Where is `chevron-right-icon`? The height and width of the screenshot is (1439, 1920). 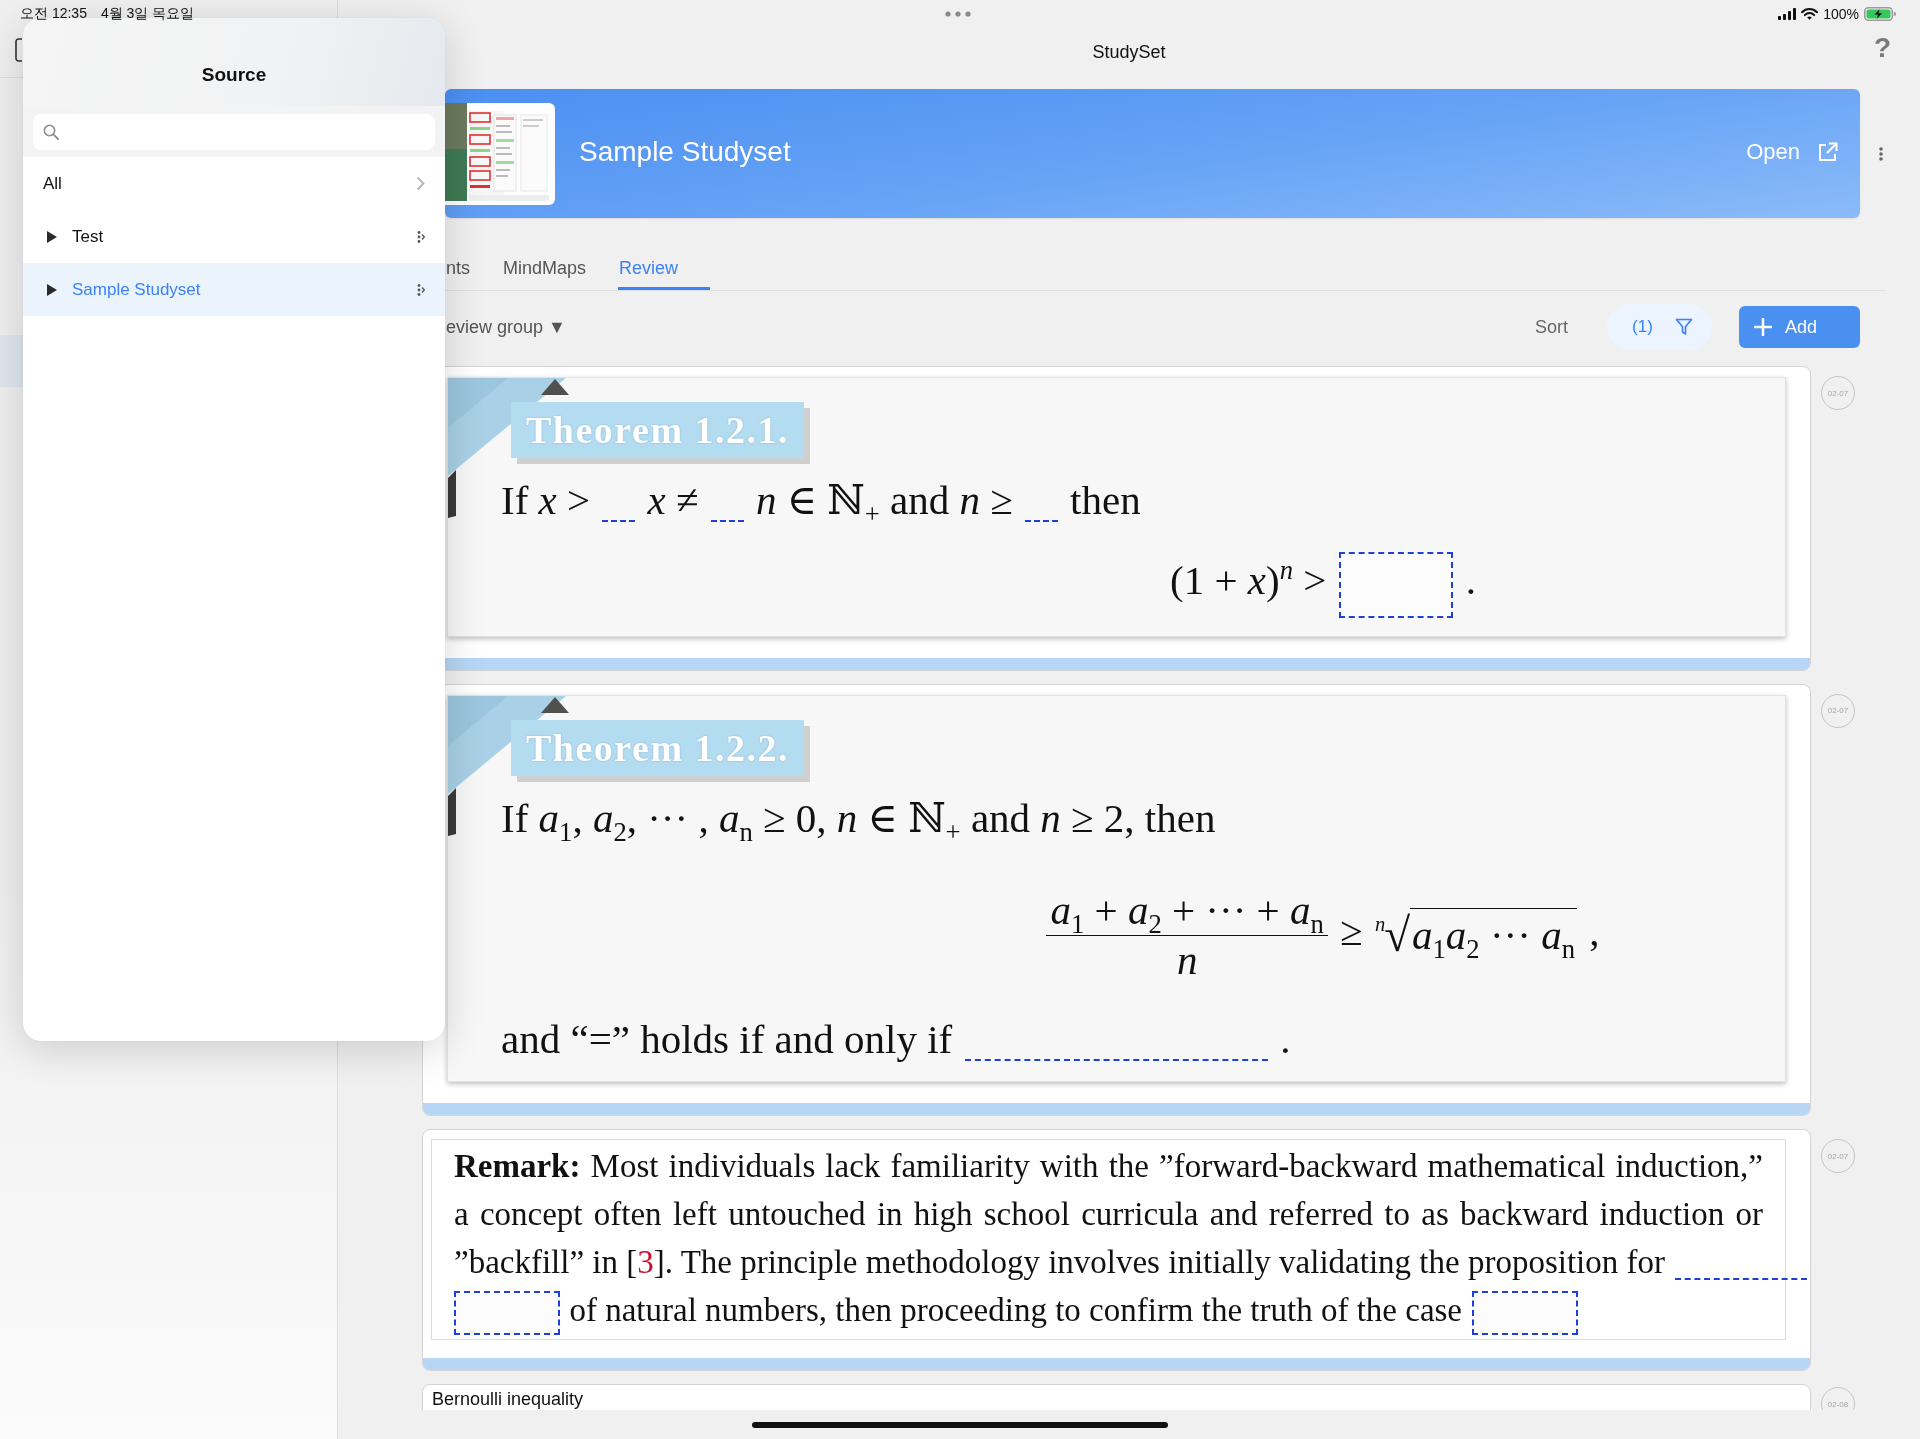
chevron-right-icon is located at coordinates (420, 183).